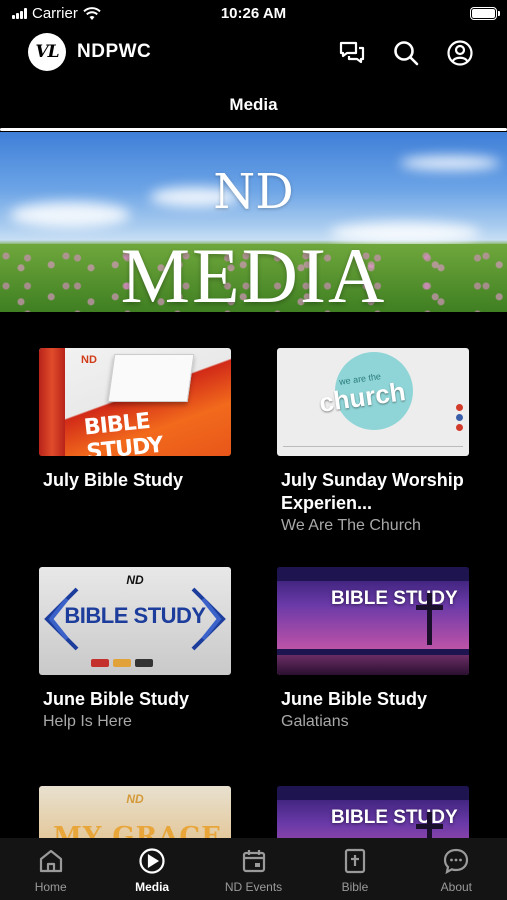 The image size is (507, 900). What do you see at coordinates (352, 53) in the screenshot?
I see `messages-icon` at bounding box center [352, 53].